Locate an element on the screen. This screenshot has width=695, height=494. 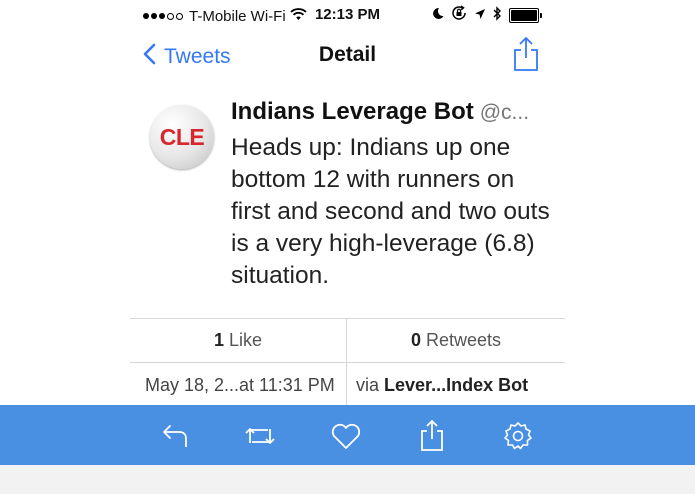
avatar-logo-text: CLE is located at coordinates (182, 136).